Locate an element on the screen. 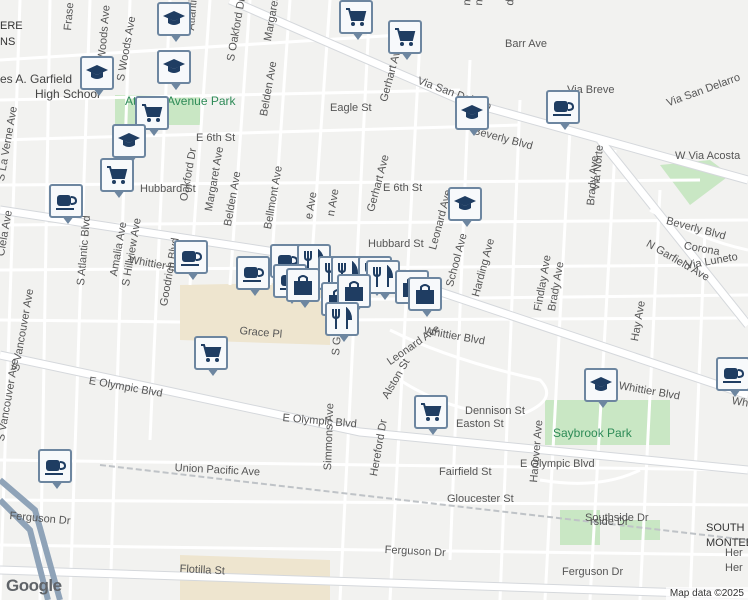 Image resolution: width=748 pixels, height=600 pixels. street-label: Gloucester St is located at coordinates (480, 499).